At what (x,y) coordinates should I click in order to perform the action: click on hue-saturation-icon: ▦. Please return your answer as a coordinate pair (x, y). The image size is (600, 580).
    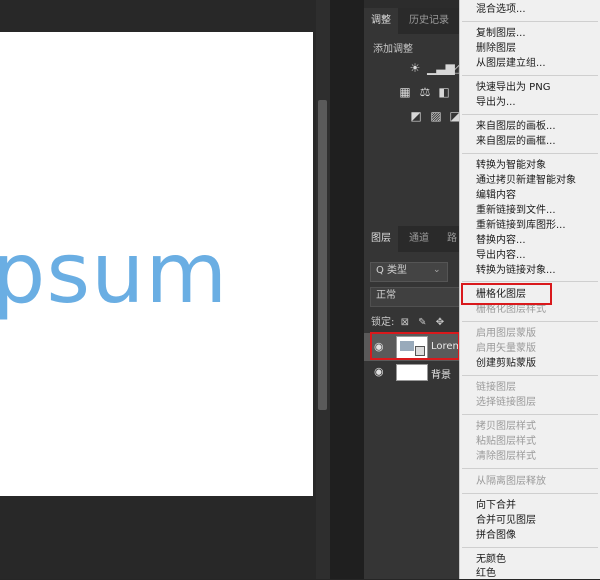
    Looking at the image, I should click on (405, 92).